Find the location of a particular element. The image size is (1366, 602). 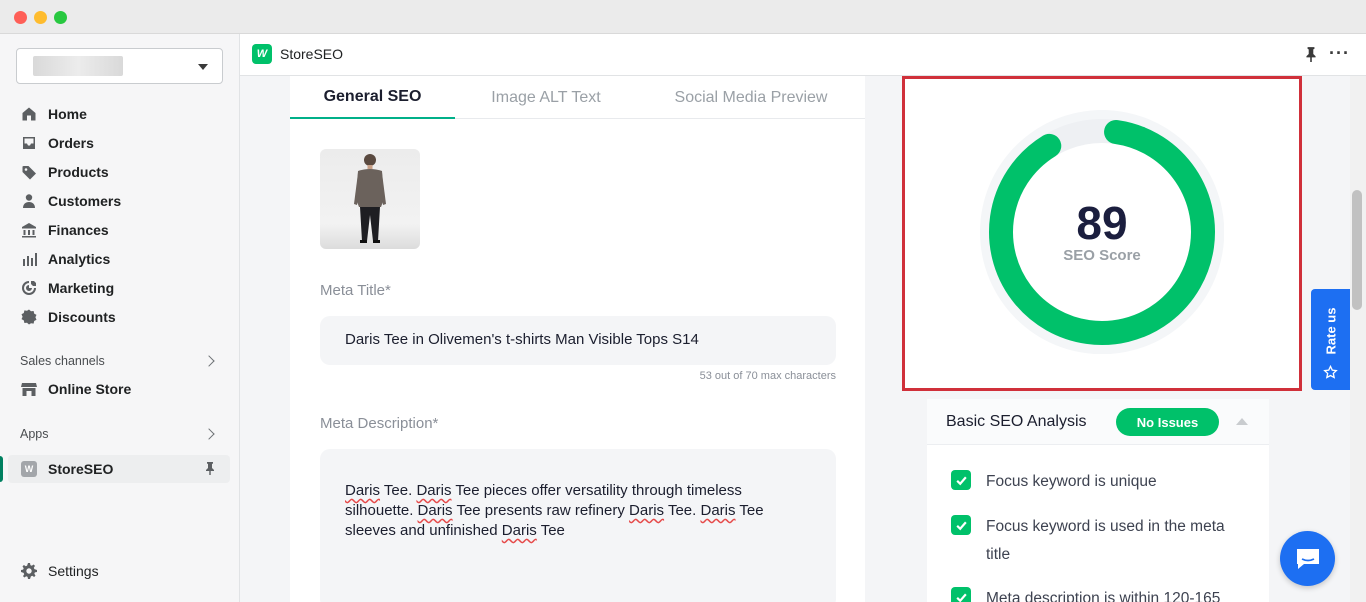

sidebar-item-finances: Finances is located at coordinates (119, 230).